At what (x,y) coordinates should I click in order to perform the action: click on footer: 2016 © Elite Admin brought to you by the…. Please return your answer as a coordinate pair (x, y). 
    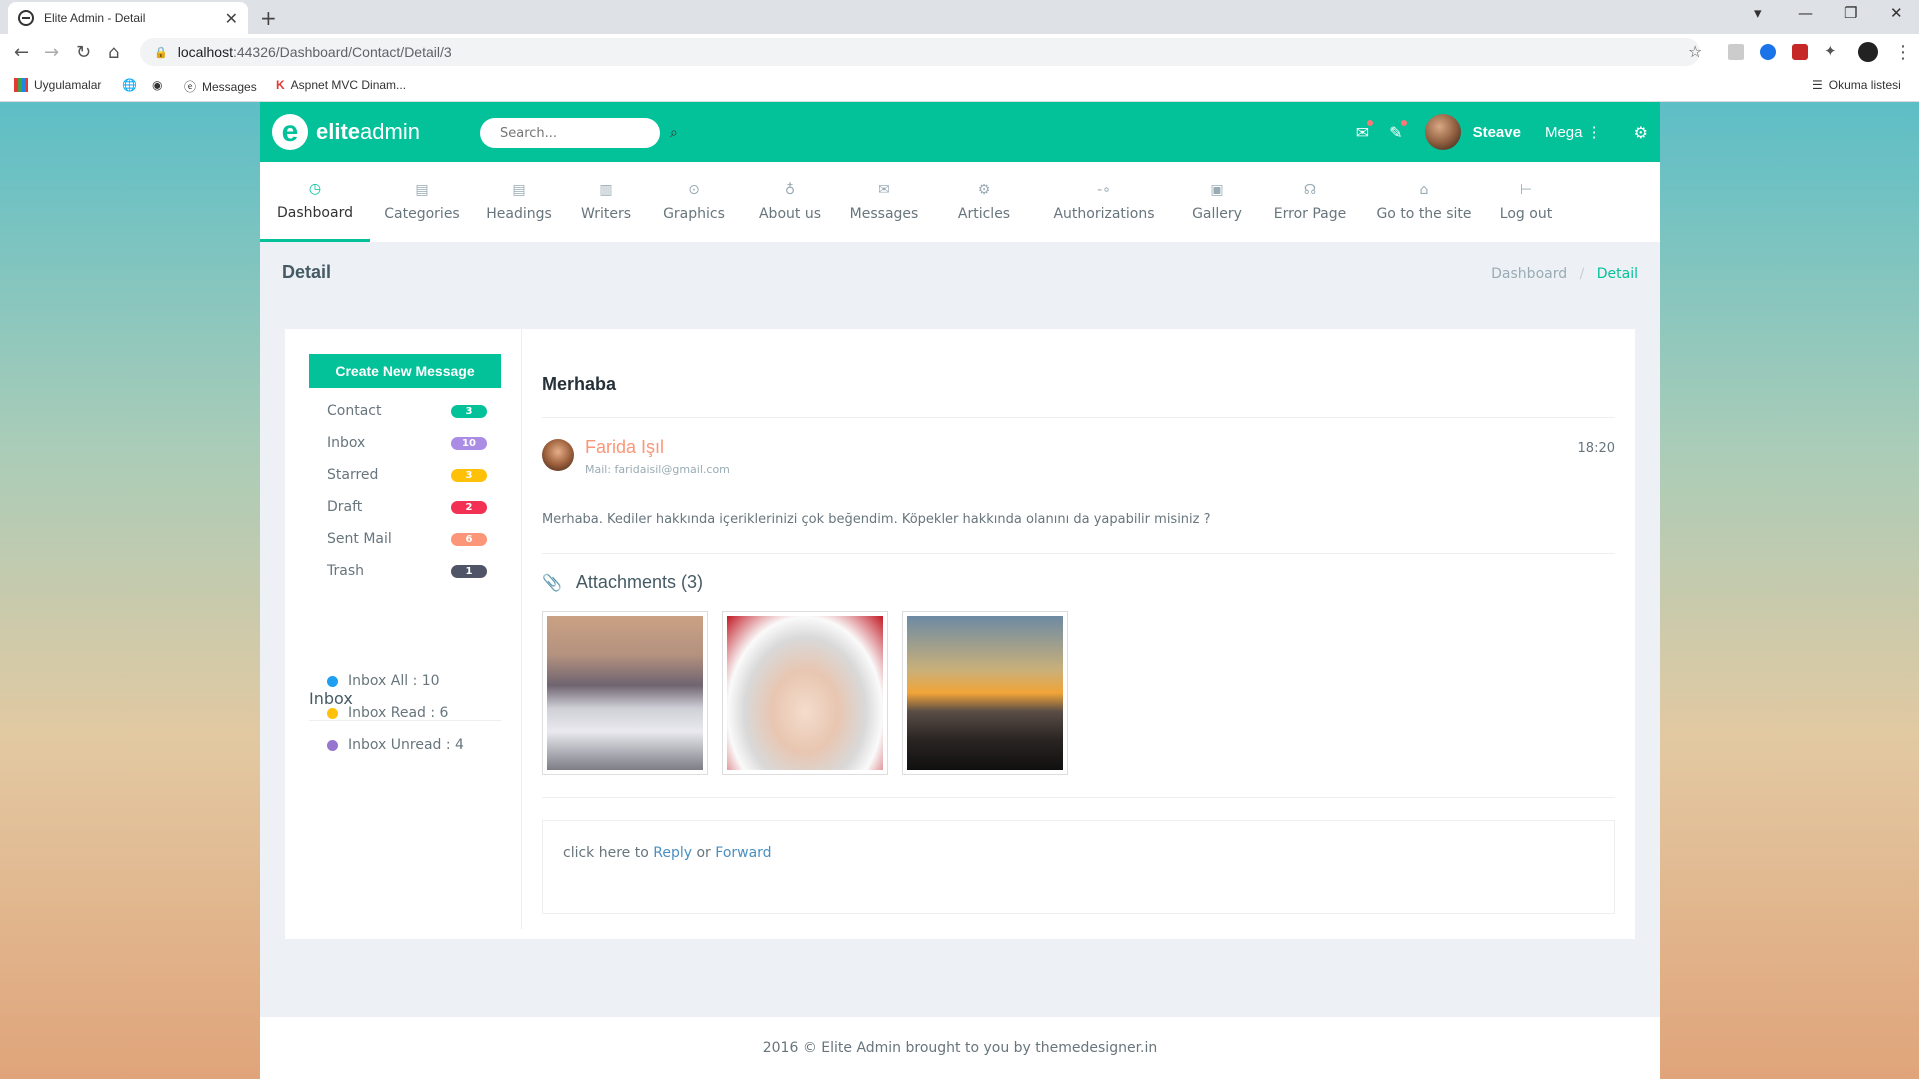
    Looking at the image, I should click on (960, 1048).